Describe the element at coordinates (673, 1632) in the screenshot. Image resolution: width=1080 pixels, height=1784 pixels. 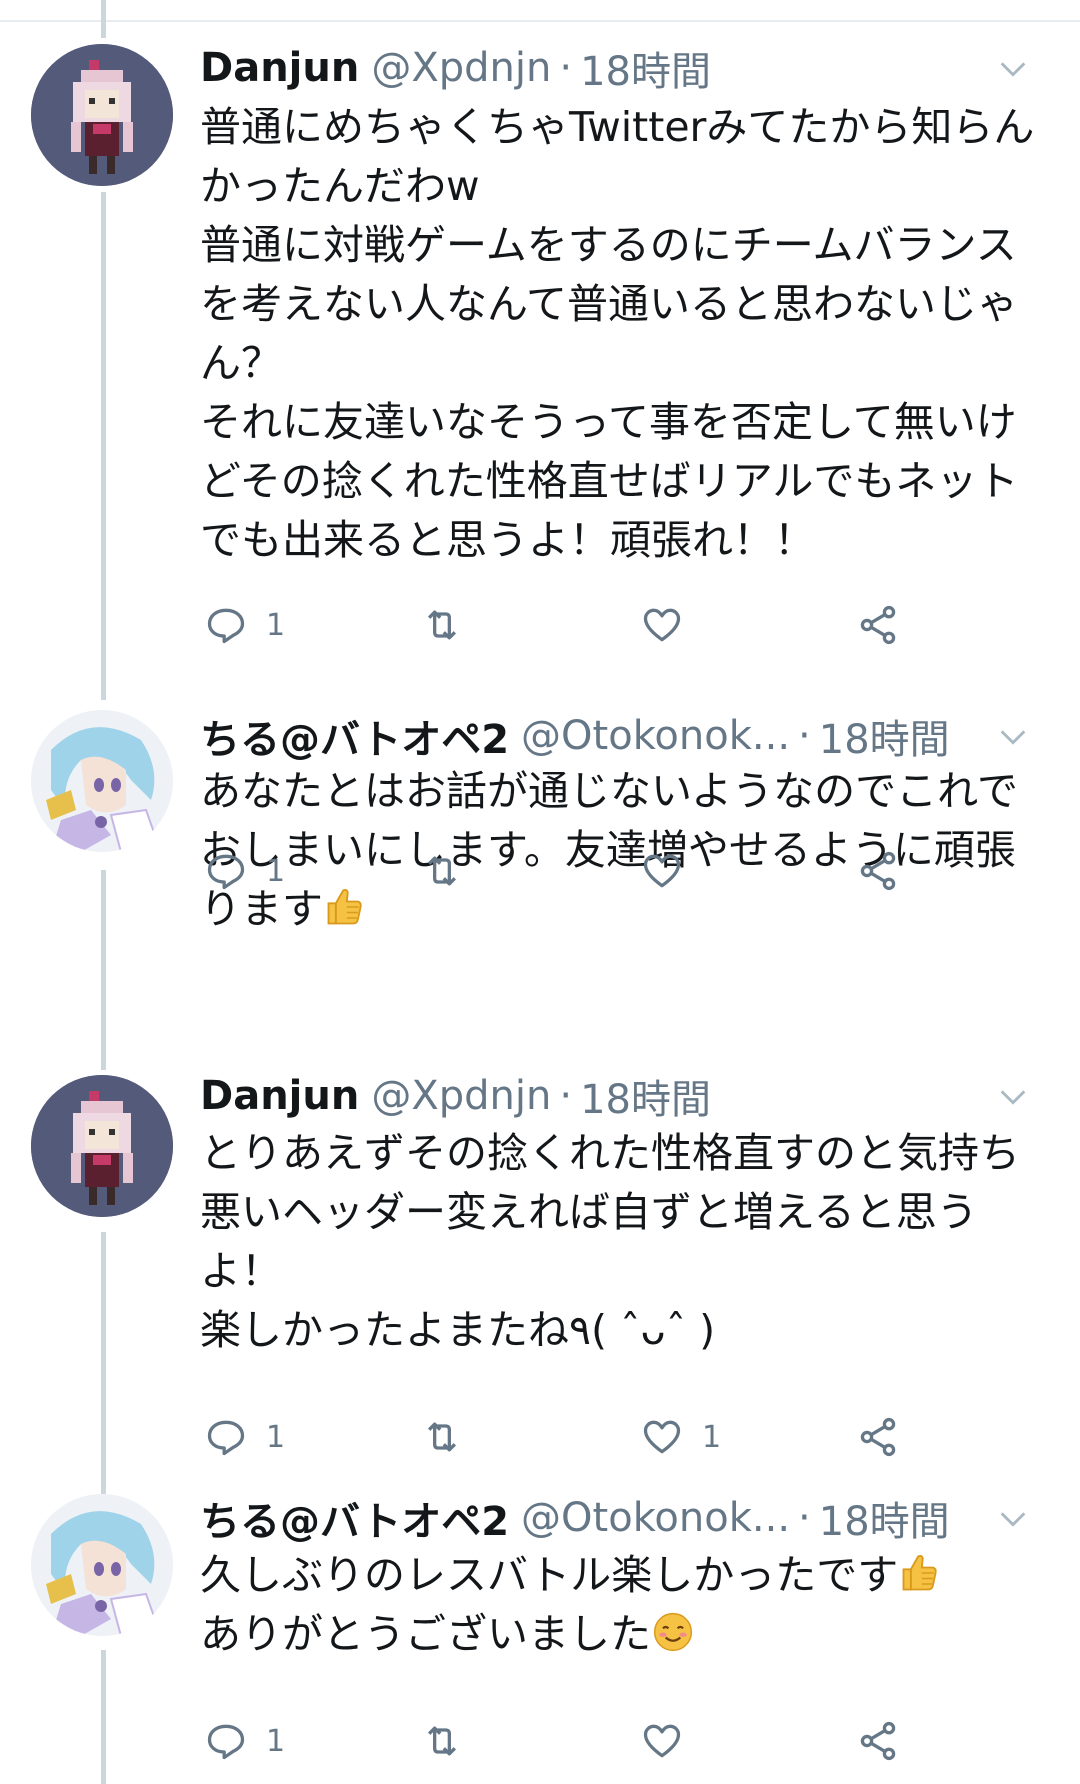
I see `smiling-face-icon` at that location.